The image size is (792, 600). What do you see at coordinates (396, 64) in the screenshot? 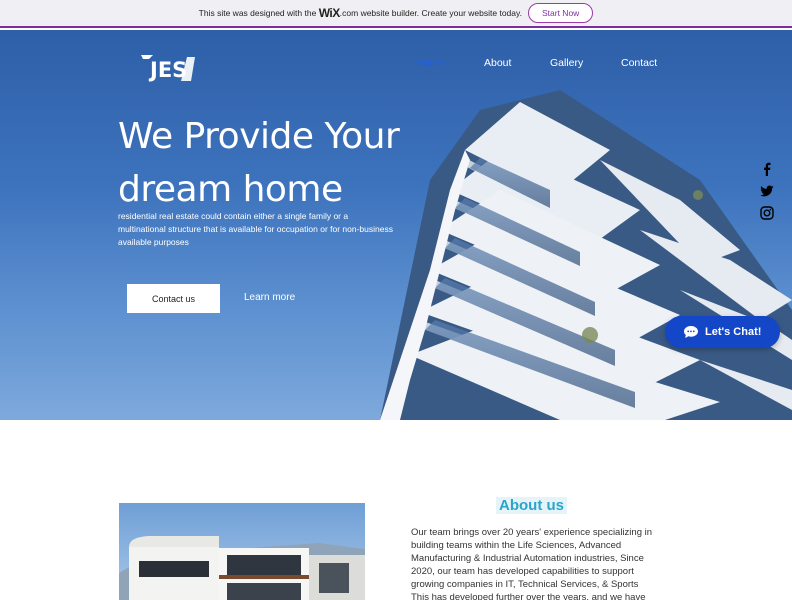
I see `main-nav: Home About Gallery Contact` at bounding box center [396, 64].